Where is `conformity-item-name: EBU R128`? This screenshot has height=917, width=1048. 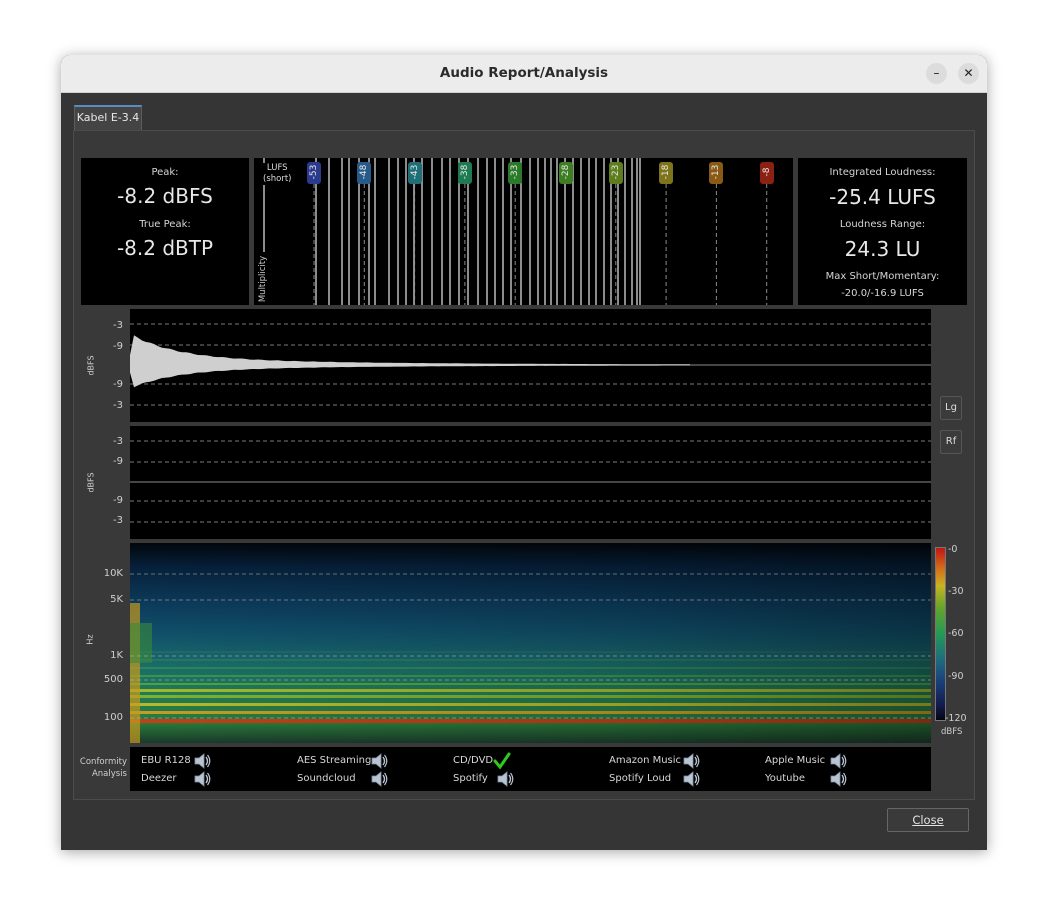
conformity-item-name: EBU R128 is located at coordinates (166, 760).